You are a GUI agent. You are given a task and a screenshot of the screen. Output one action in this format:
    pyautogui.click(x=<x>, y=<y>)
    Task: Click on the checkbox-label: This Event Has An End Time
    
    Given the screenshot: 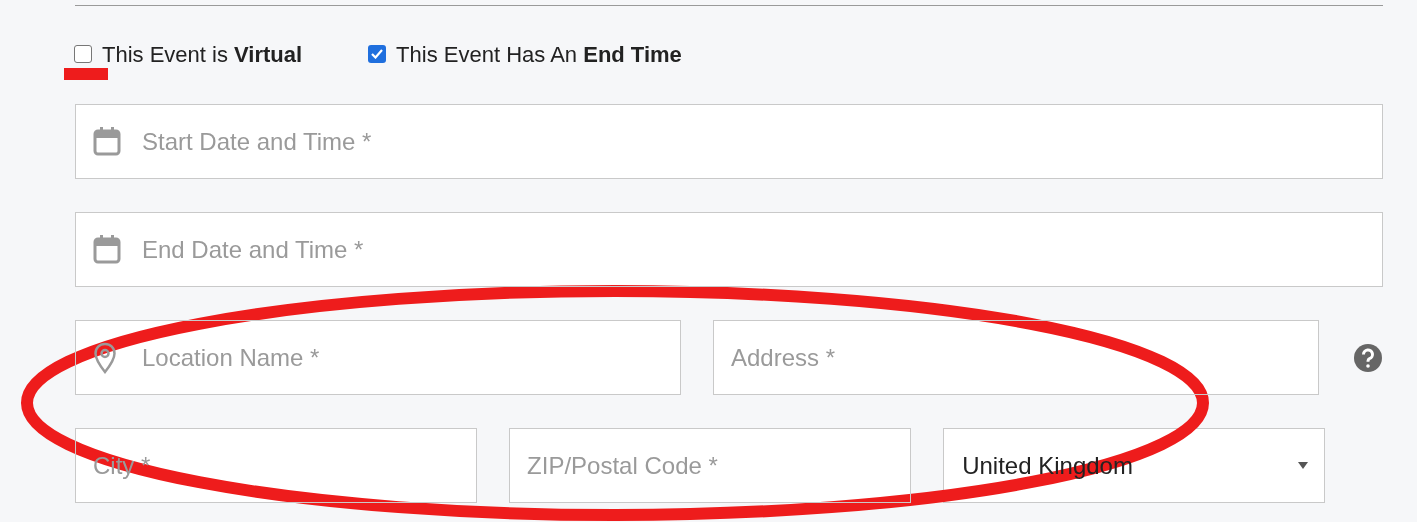 What is the action you would take?
    pyautogui.click(x=539, y=54)
    